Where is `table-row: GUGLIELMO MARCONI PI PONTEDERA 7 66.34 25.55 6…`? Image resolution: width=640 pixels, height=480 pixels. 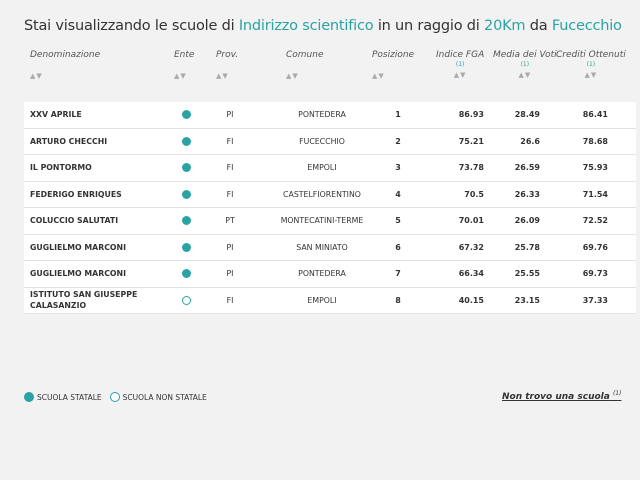
table-row: GUGLIELMO MARCONI PI PONTEDERA 7 66.34 25.55 6… is located at coordinates (330, 274).